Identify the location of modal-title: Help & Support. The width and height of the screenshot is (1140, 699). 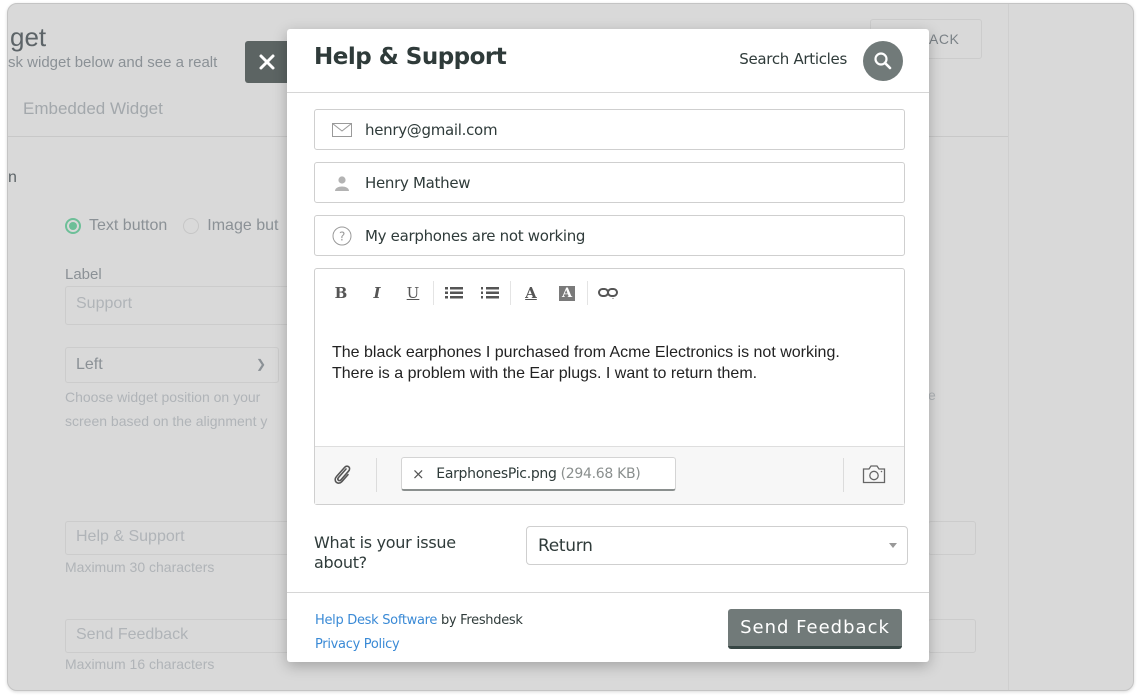
(410, 57).